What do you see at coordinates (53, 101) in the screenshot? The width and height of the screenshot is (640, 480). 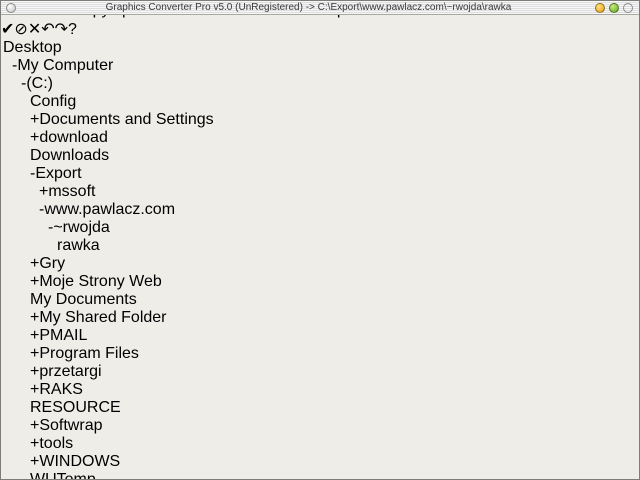 I see `tree-item-label: Config` at bounding box center [53, 101].